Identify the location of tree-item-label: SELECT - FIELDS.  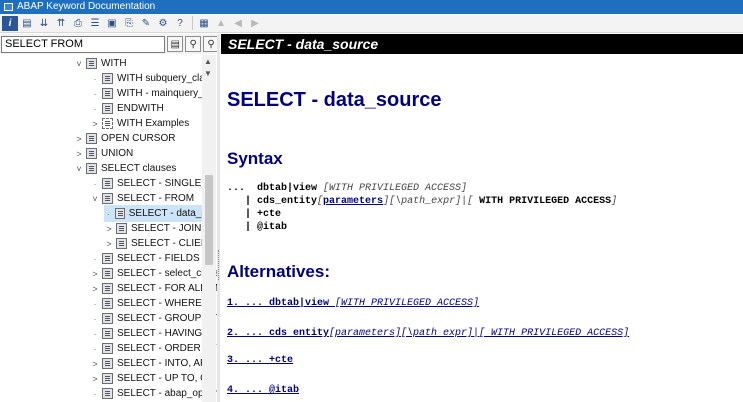
(158, 258).